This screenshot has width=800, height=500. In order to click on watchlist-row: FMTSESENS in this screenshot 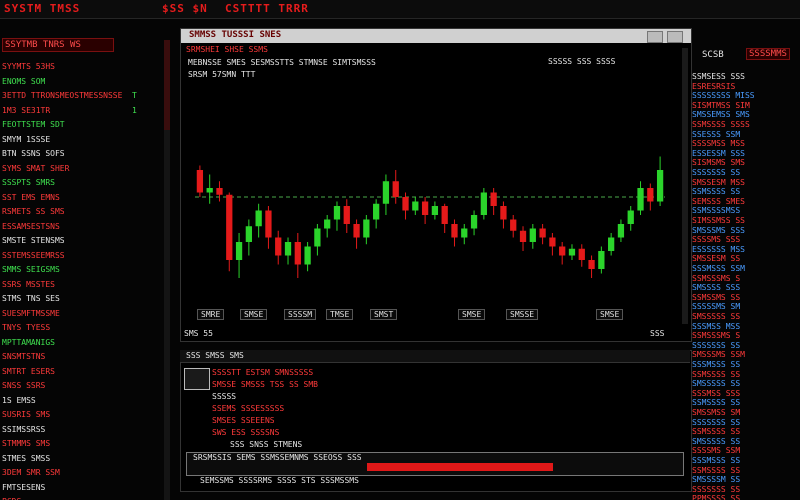, I will do `click(80, 488)`.